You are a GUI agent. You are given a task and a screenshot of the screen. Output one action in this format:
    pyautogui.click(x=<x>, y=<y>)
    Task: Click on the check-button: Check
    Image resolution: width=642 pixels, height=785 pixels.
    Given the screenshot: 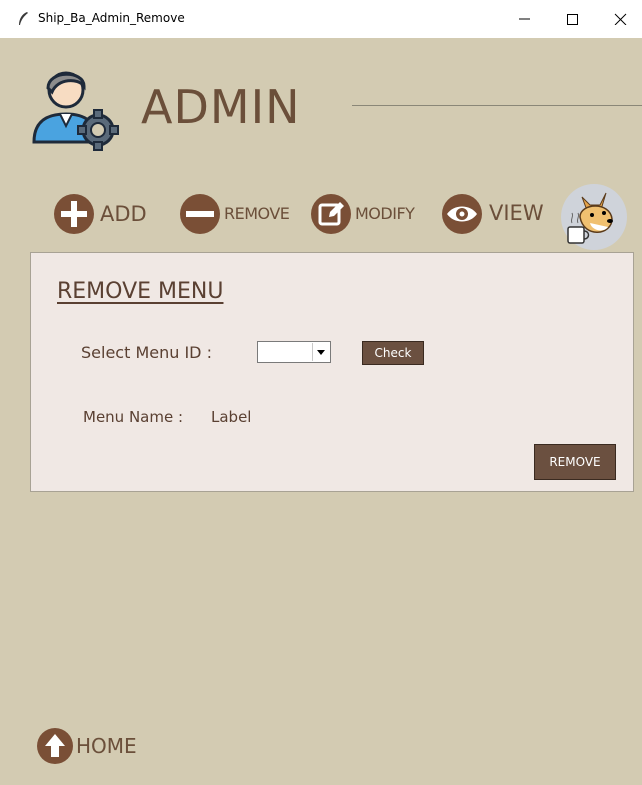 What is the action you would take?
    pyautogui.click(x=393, y=353)
    